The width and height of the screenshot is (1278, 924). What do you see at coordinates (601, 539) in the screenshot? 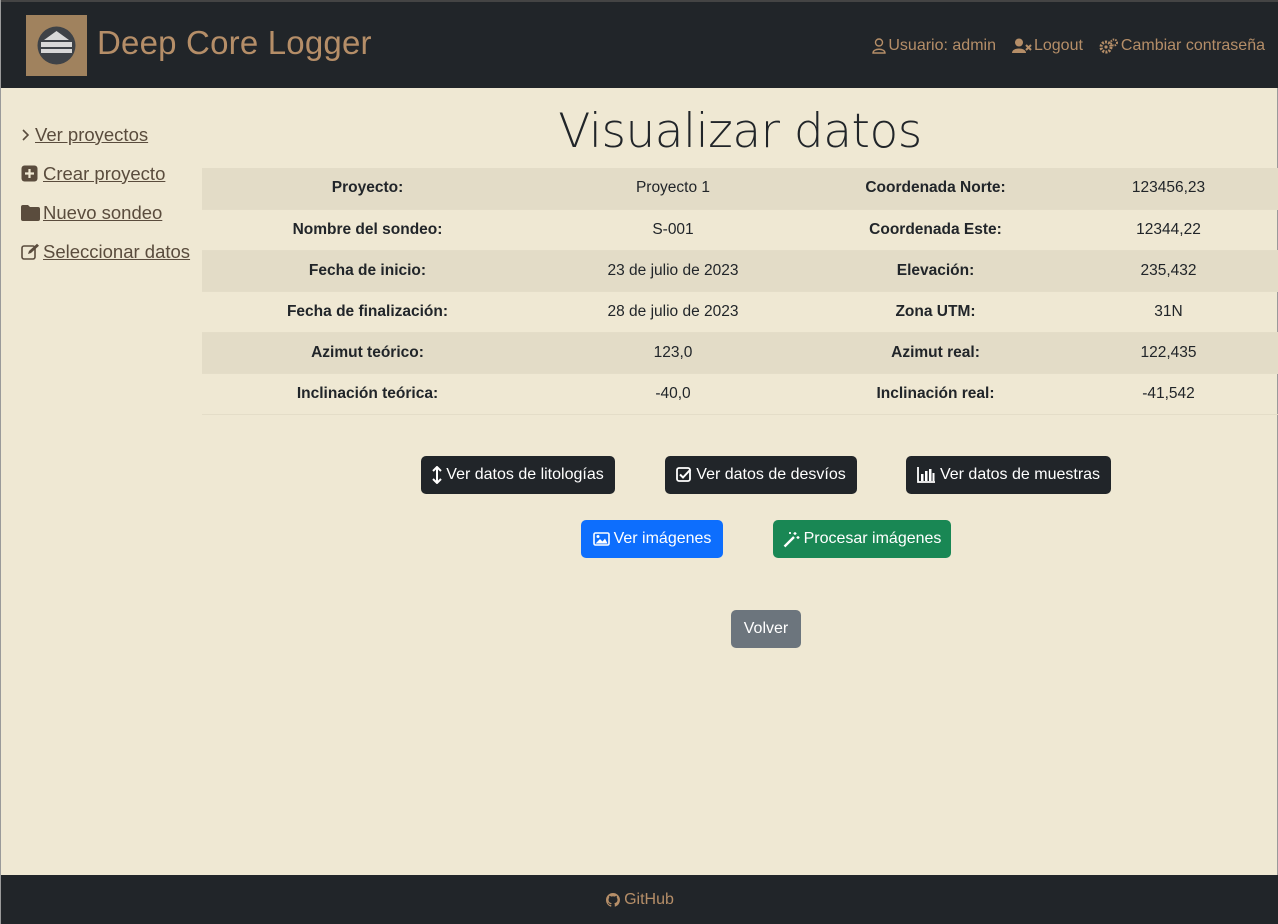
I see `image-icon` at bounding box center [601, 539].